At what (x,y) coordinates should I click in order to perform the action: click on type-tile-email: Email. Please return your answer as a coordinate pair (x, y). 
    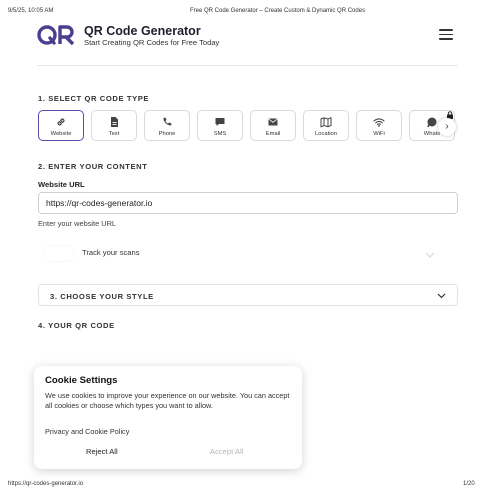
    Looking at the image, I should click on (273, 125).